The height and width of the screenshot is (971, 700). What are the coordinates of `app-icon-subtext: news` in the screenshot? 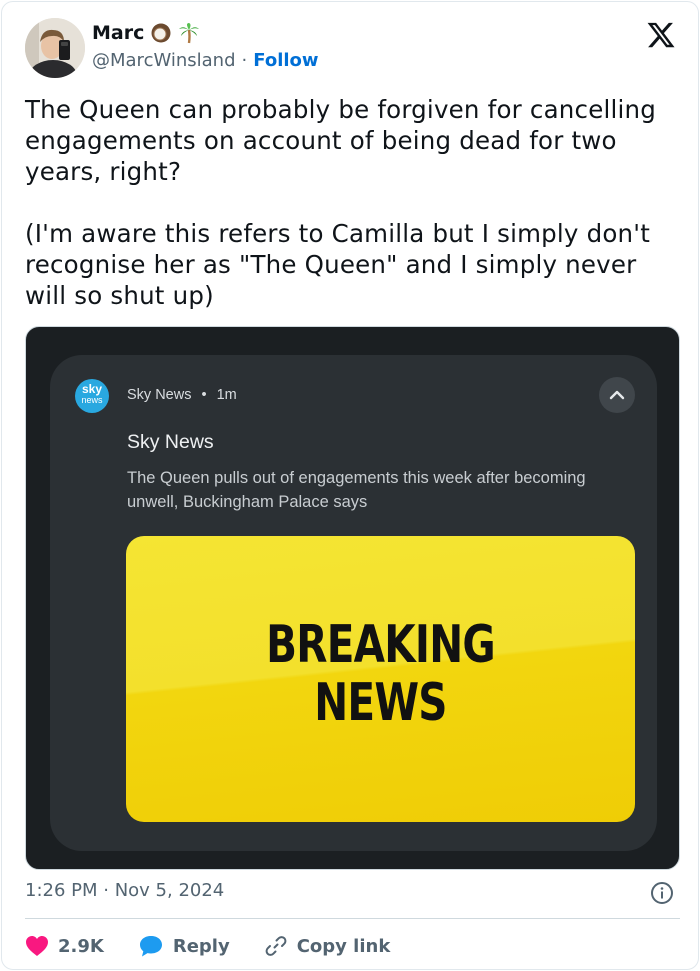 It's located at (92, 400).